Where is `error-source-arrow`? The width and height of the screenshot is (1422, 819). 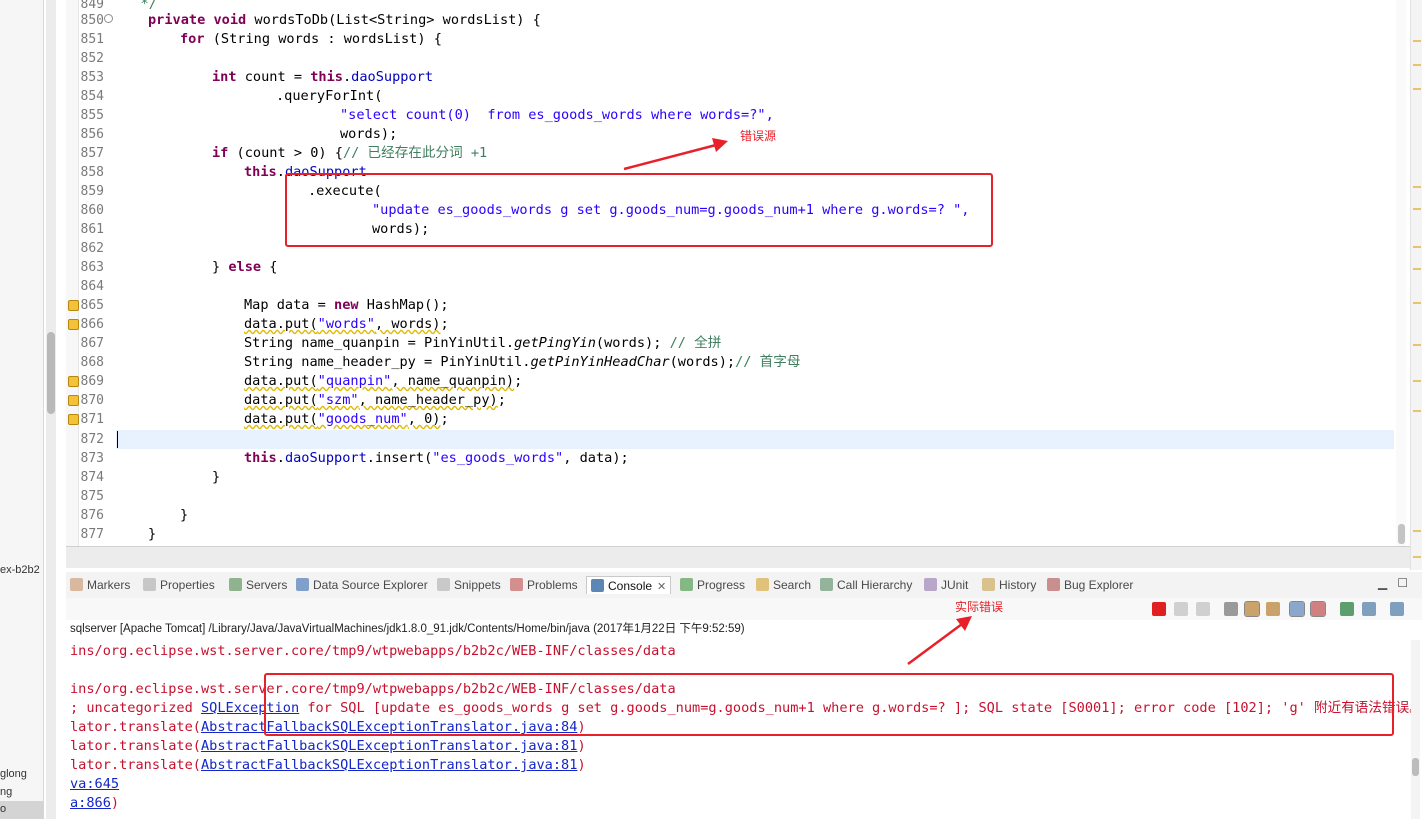
error-source-arrow is located at coordinates (675, 154).